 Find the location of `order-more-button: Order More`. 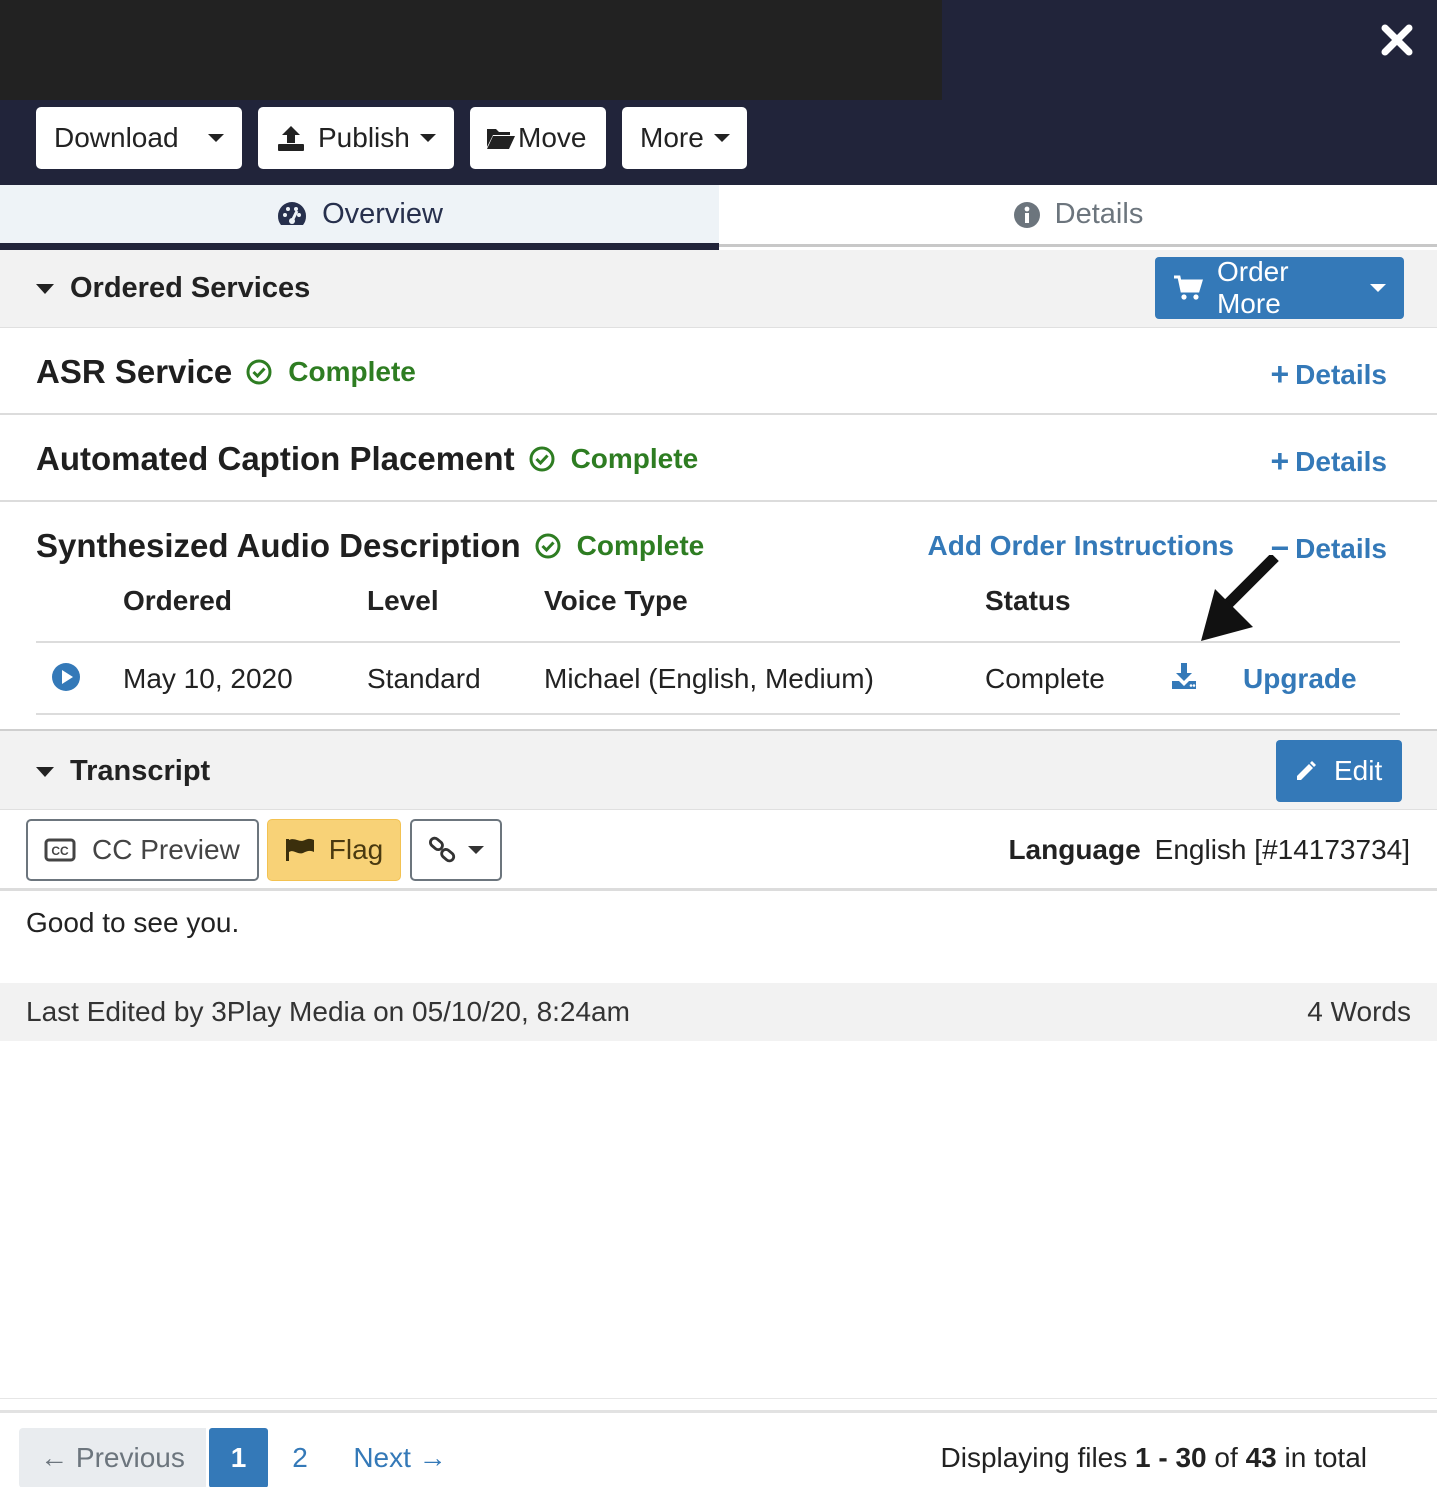

order-more-button: Order More is located at coordinates (1279, 287).